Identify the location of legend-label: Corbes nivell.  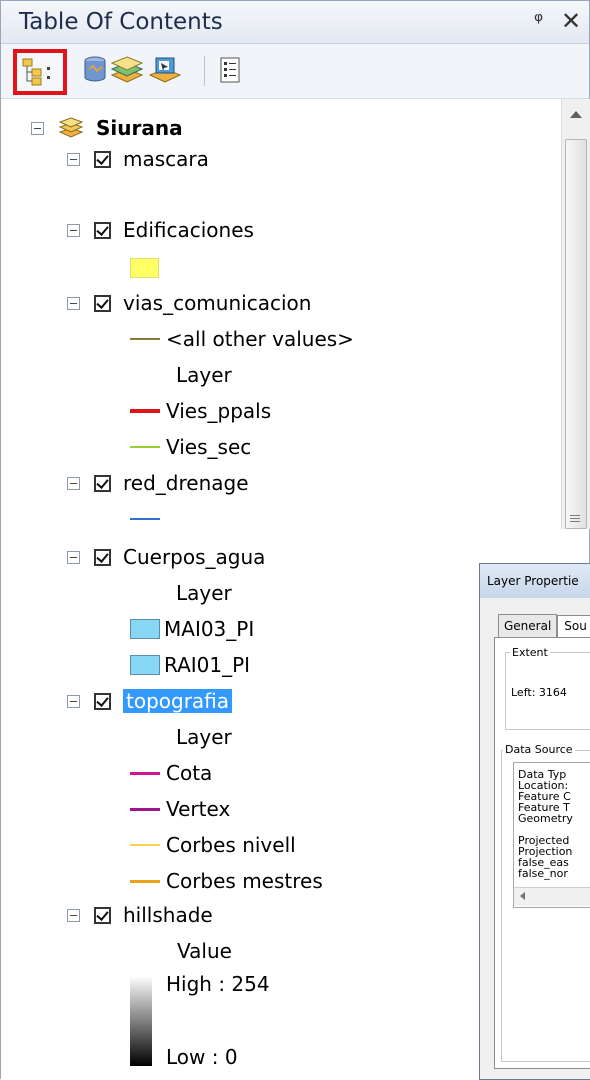
(231, 845).